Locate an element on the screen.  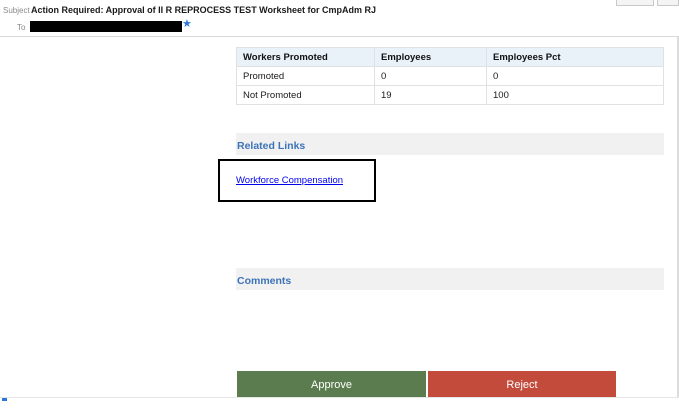
reject-button: Reject is located at coordinates (522, 384).